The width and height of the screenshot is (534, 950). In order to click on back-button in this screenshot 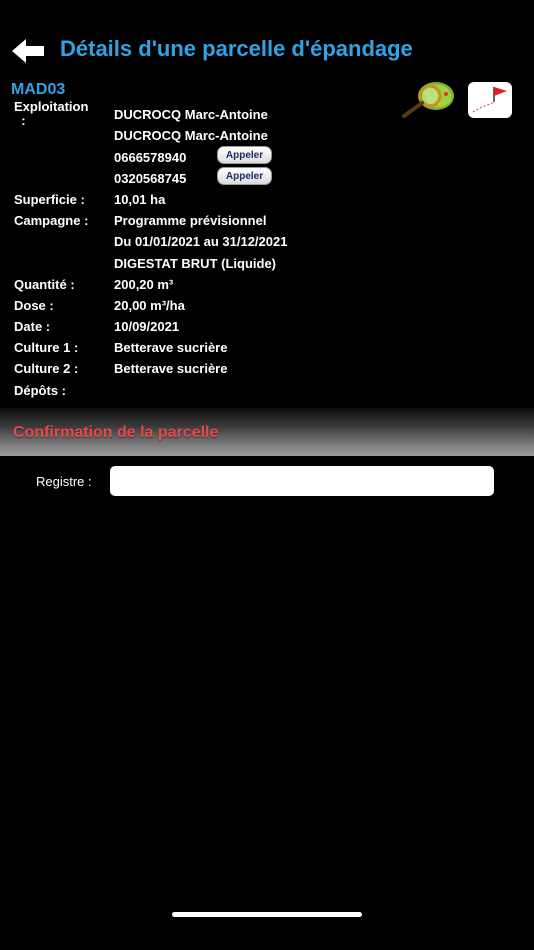, I will do `click(29, 51)`.